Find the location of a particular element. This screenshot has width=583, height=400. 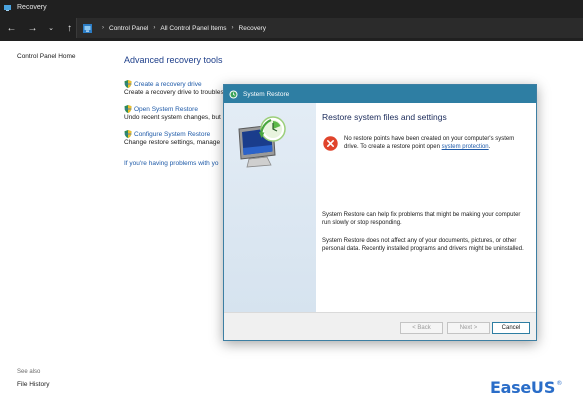

chevron-down-icon: ⌄ is located at coordinates (51, 28).